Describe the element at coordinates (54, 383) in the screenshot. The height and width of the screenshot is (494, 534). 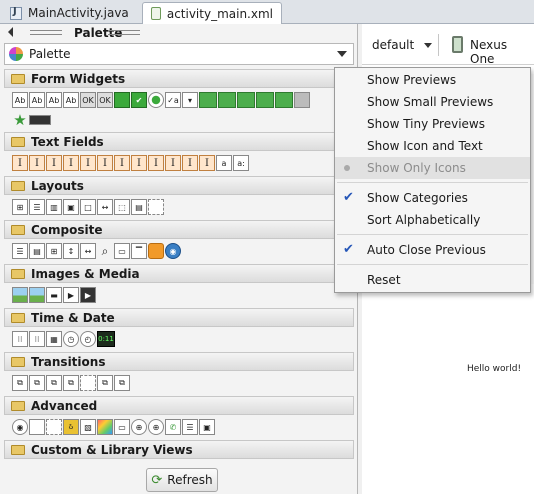
I see `stackview-icon: ⧉` at that location.